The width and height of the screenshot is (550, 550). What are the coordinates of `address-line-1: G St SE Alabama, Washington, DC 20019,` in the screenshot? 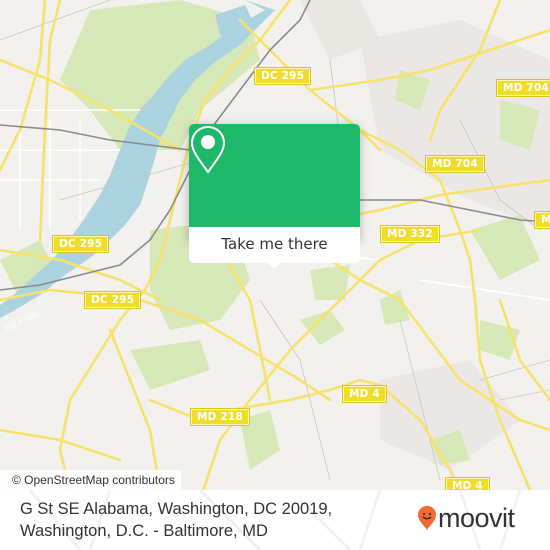 It's located at (176, 509).